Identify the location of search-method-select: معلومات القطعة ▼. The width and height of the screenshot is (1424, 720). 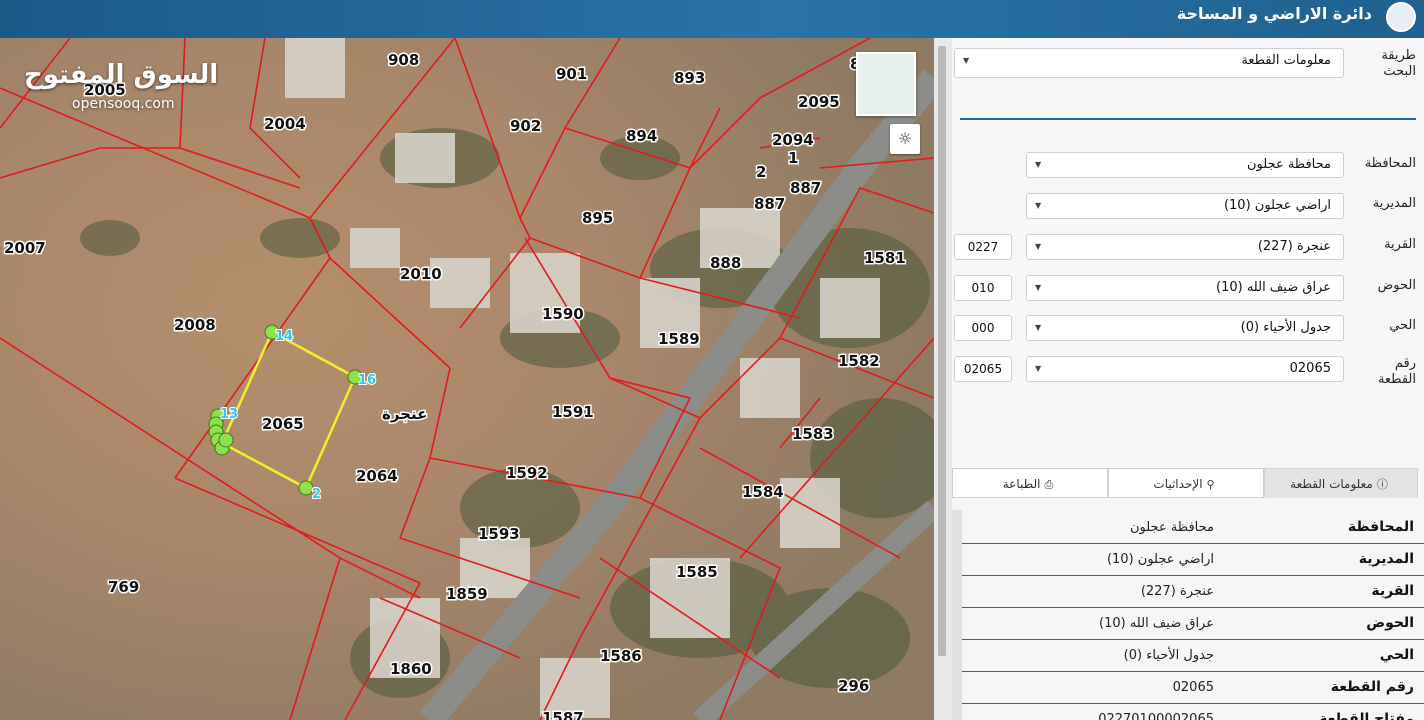
(1149, 63).